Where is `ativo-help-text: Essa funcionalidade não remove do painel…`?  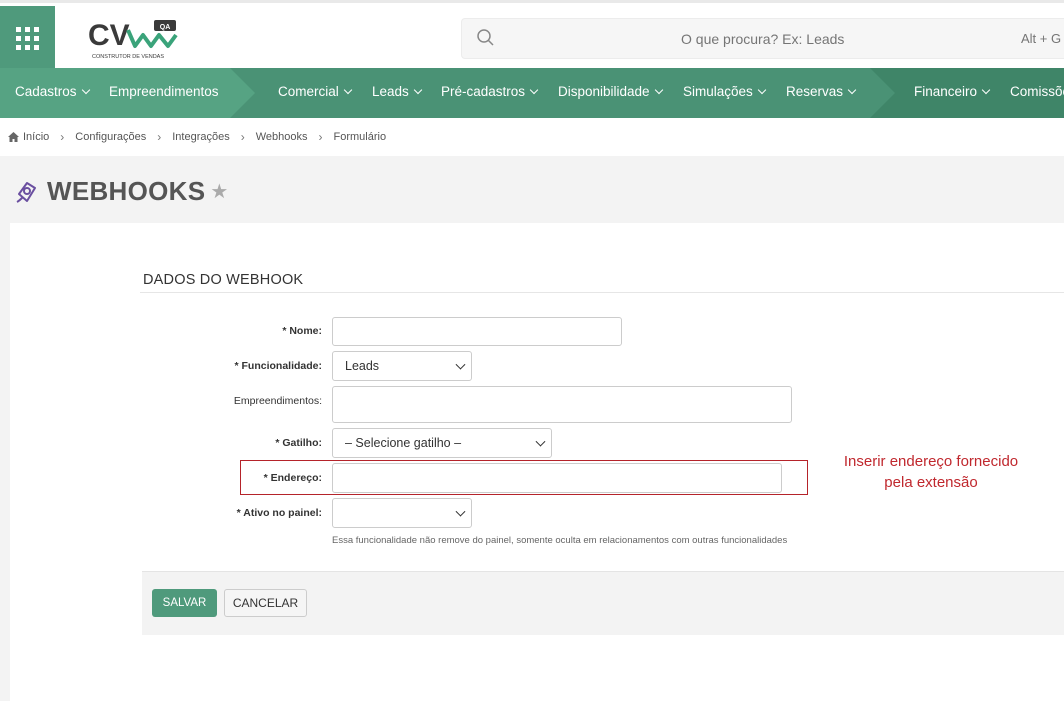 ativo-help-text: Essa funcionalidade não remove do painel… is located at coordinates (560, 540).